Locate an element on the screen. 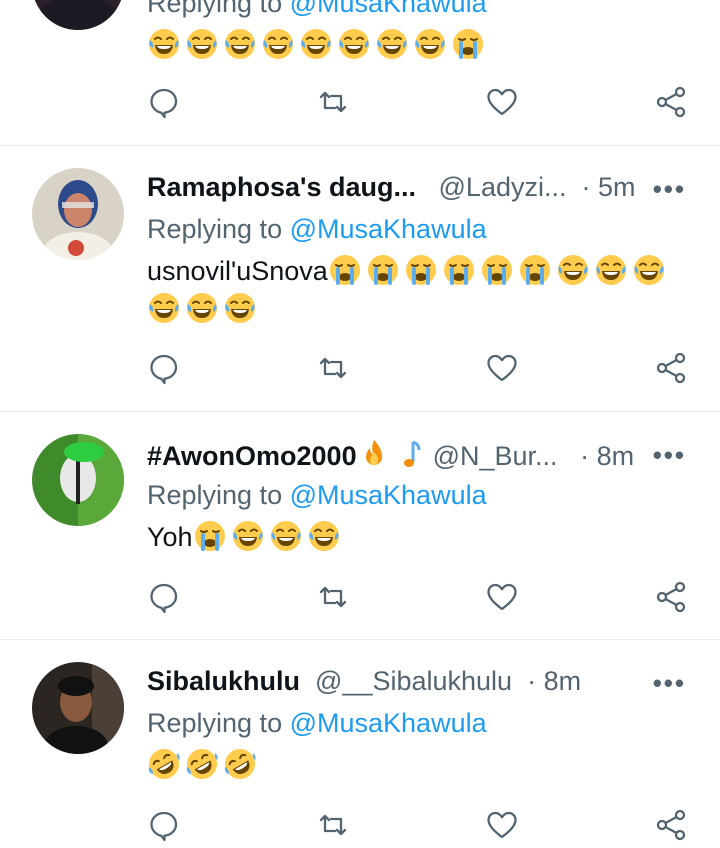 The height and width of the screenshot is (848, 720). timestamp: · 5m is located at coordinates (609, 187).